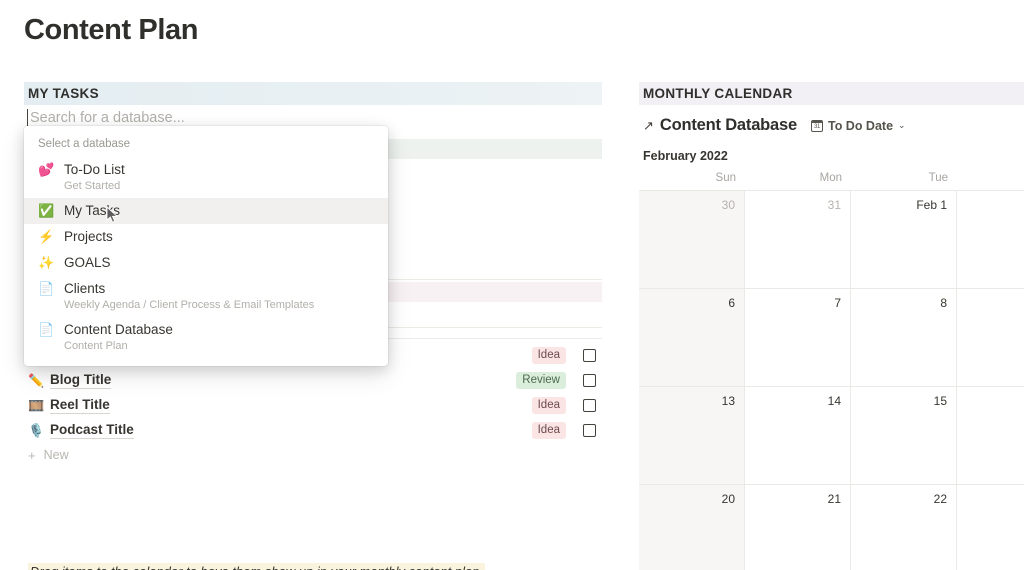 This screenshot has width=1024, height=570. Describe the element at coordinates (692, 239) in the screenshot. I see `calendar-day-cell: 30` at that location.